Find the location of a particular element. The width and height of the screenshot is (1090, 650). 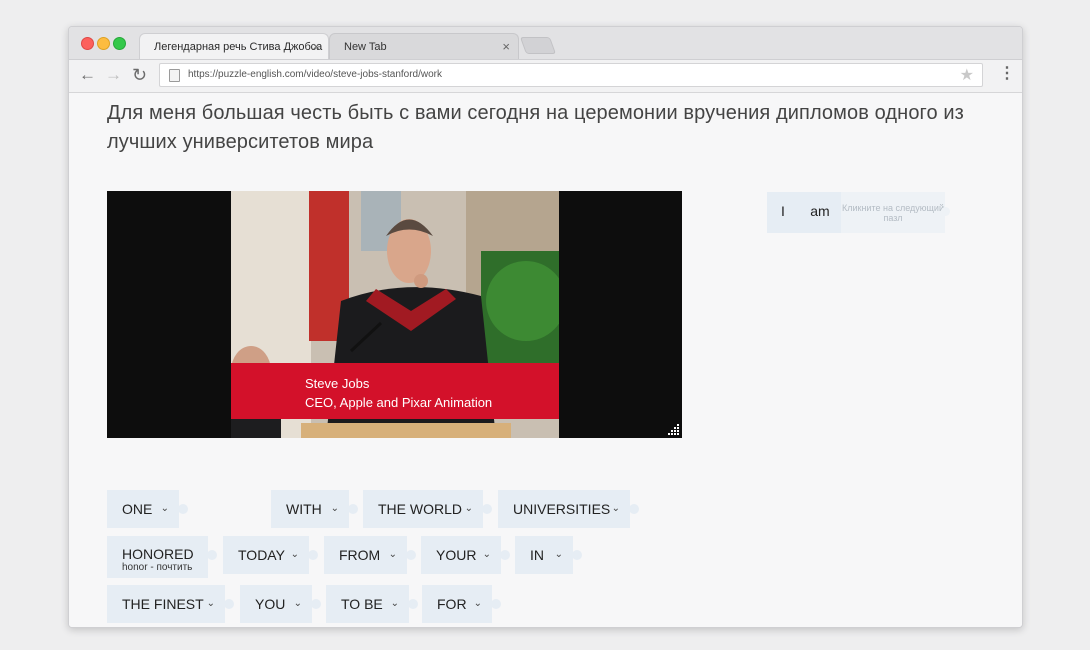

piece-label: IN is located at coordinates (537, 555).